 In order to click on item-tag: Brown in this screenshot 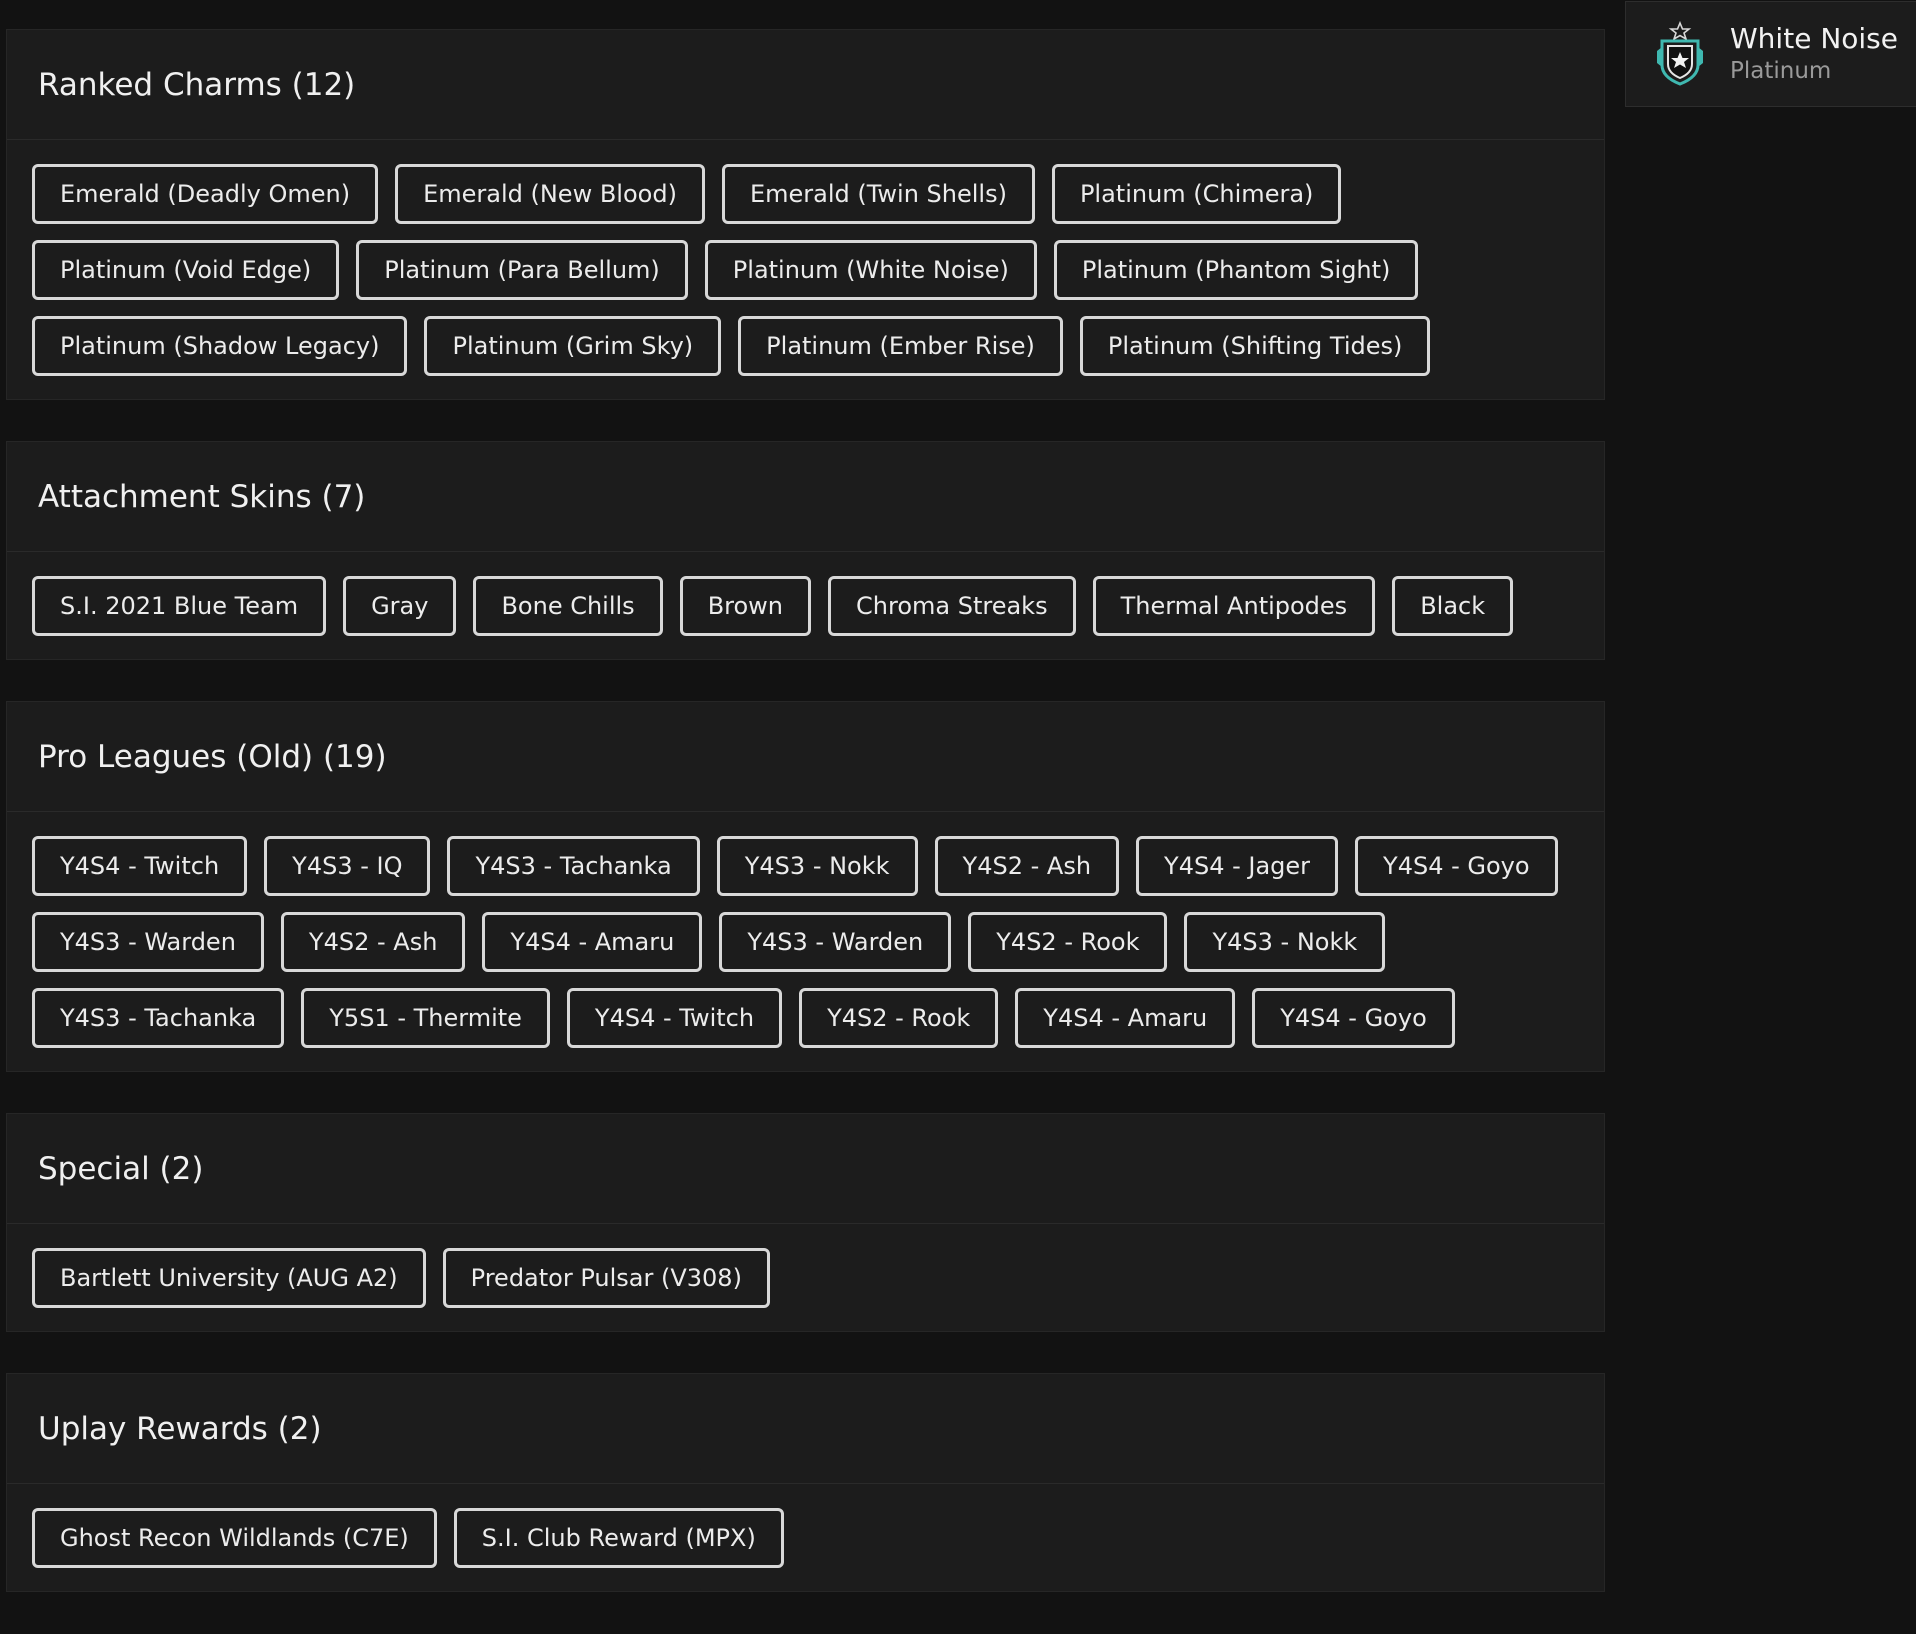, I will do `click(745, 606)`.